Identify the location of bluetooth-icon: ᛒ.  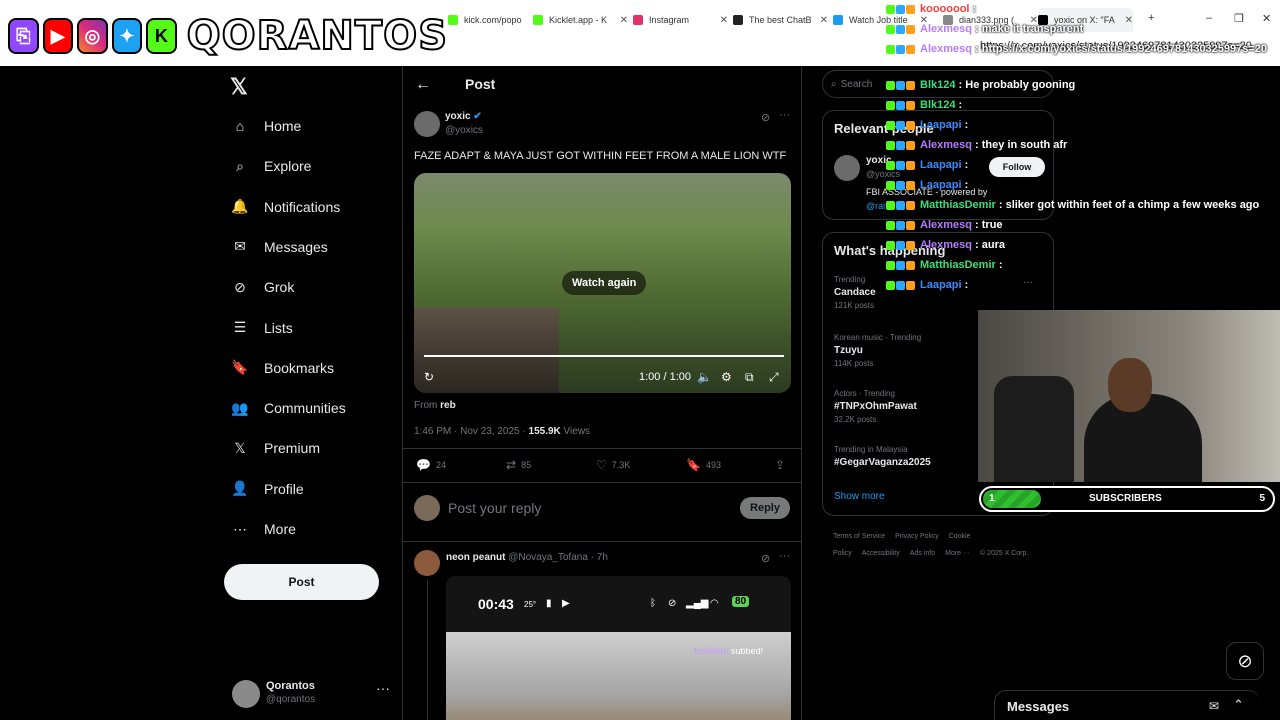
(653, 603).